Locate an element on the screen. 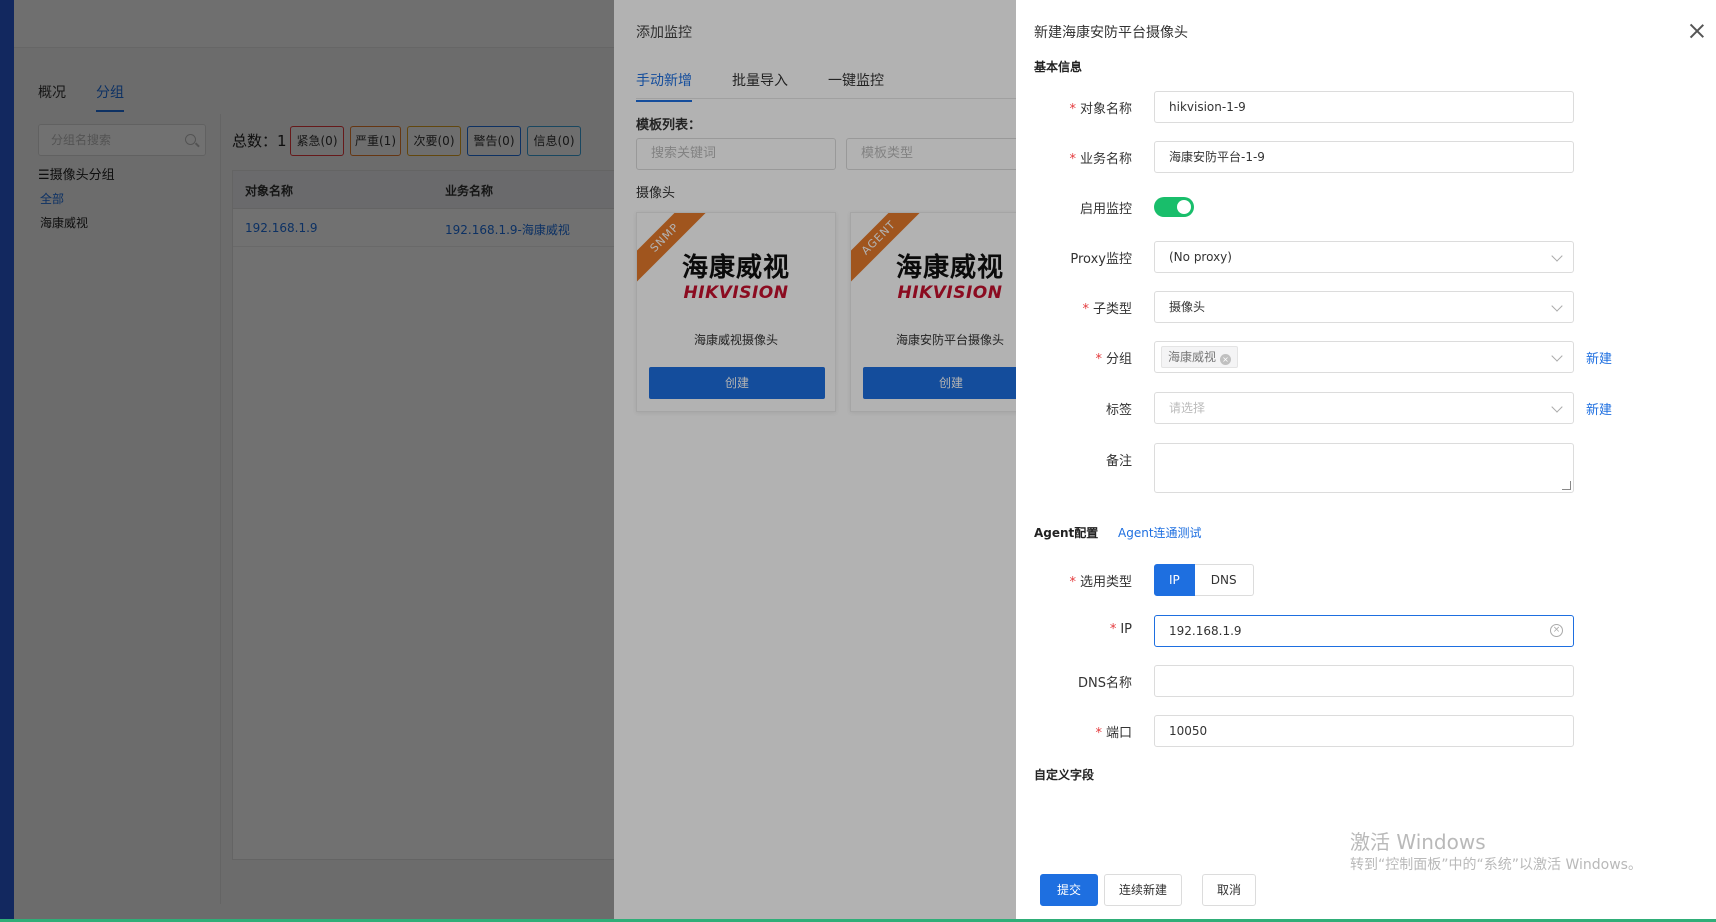  continue-create-button: 连续新建 is located at coordinates (1143, 890).